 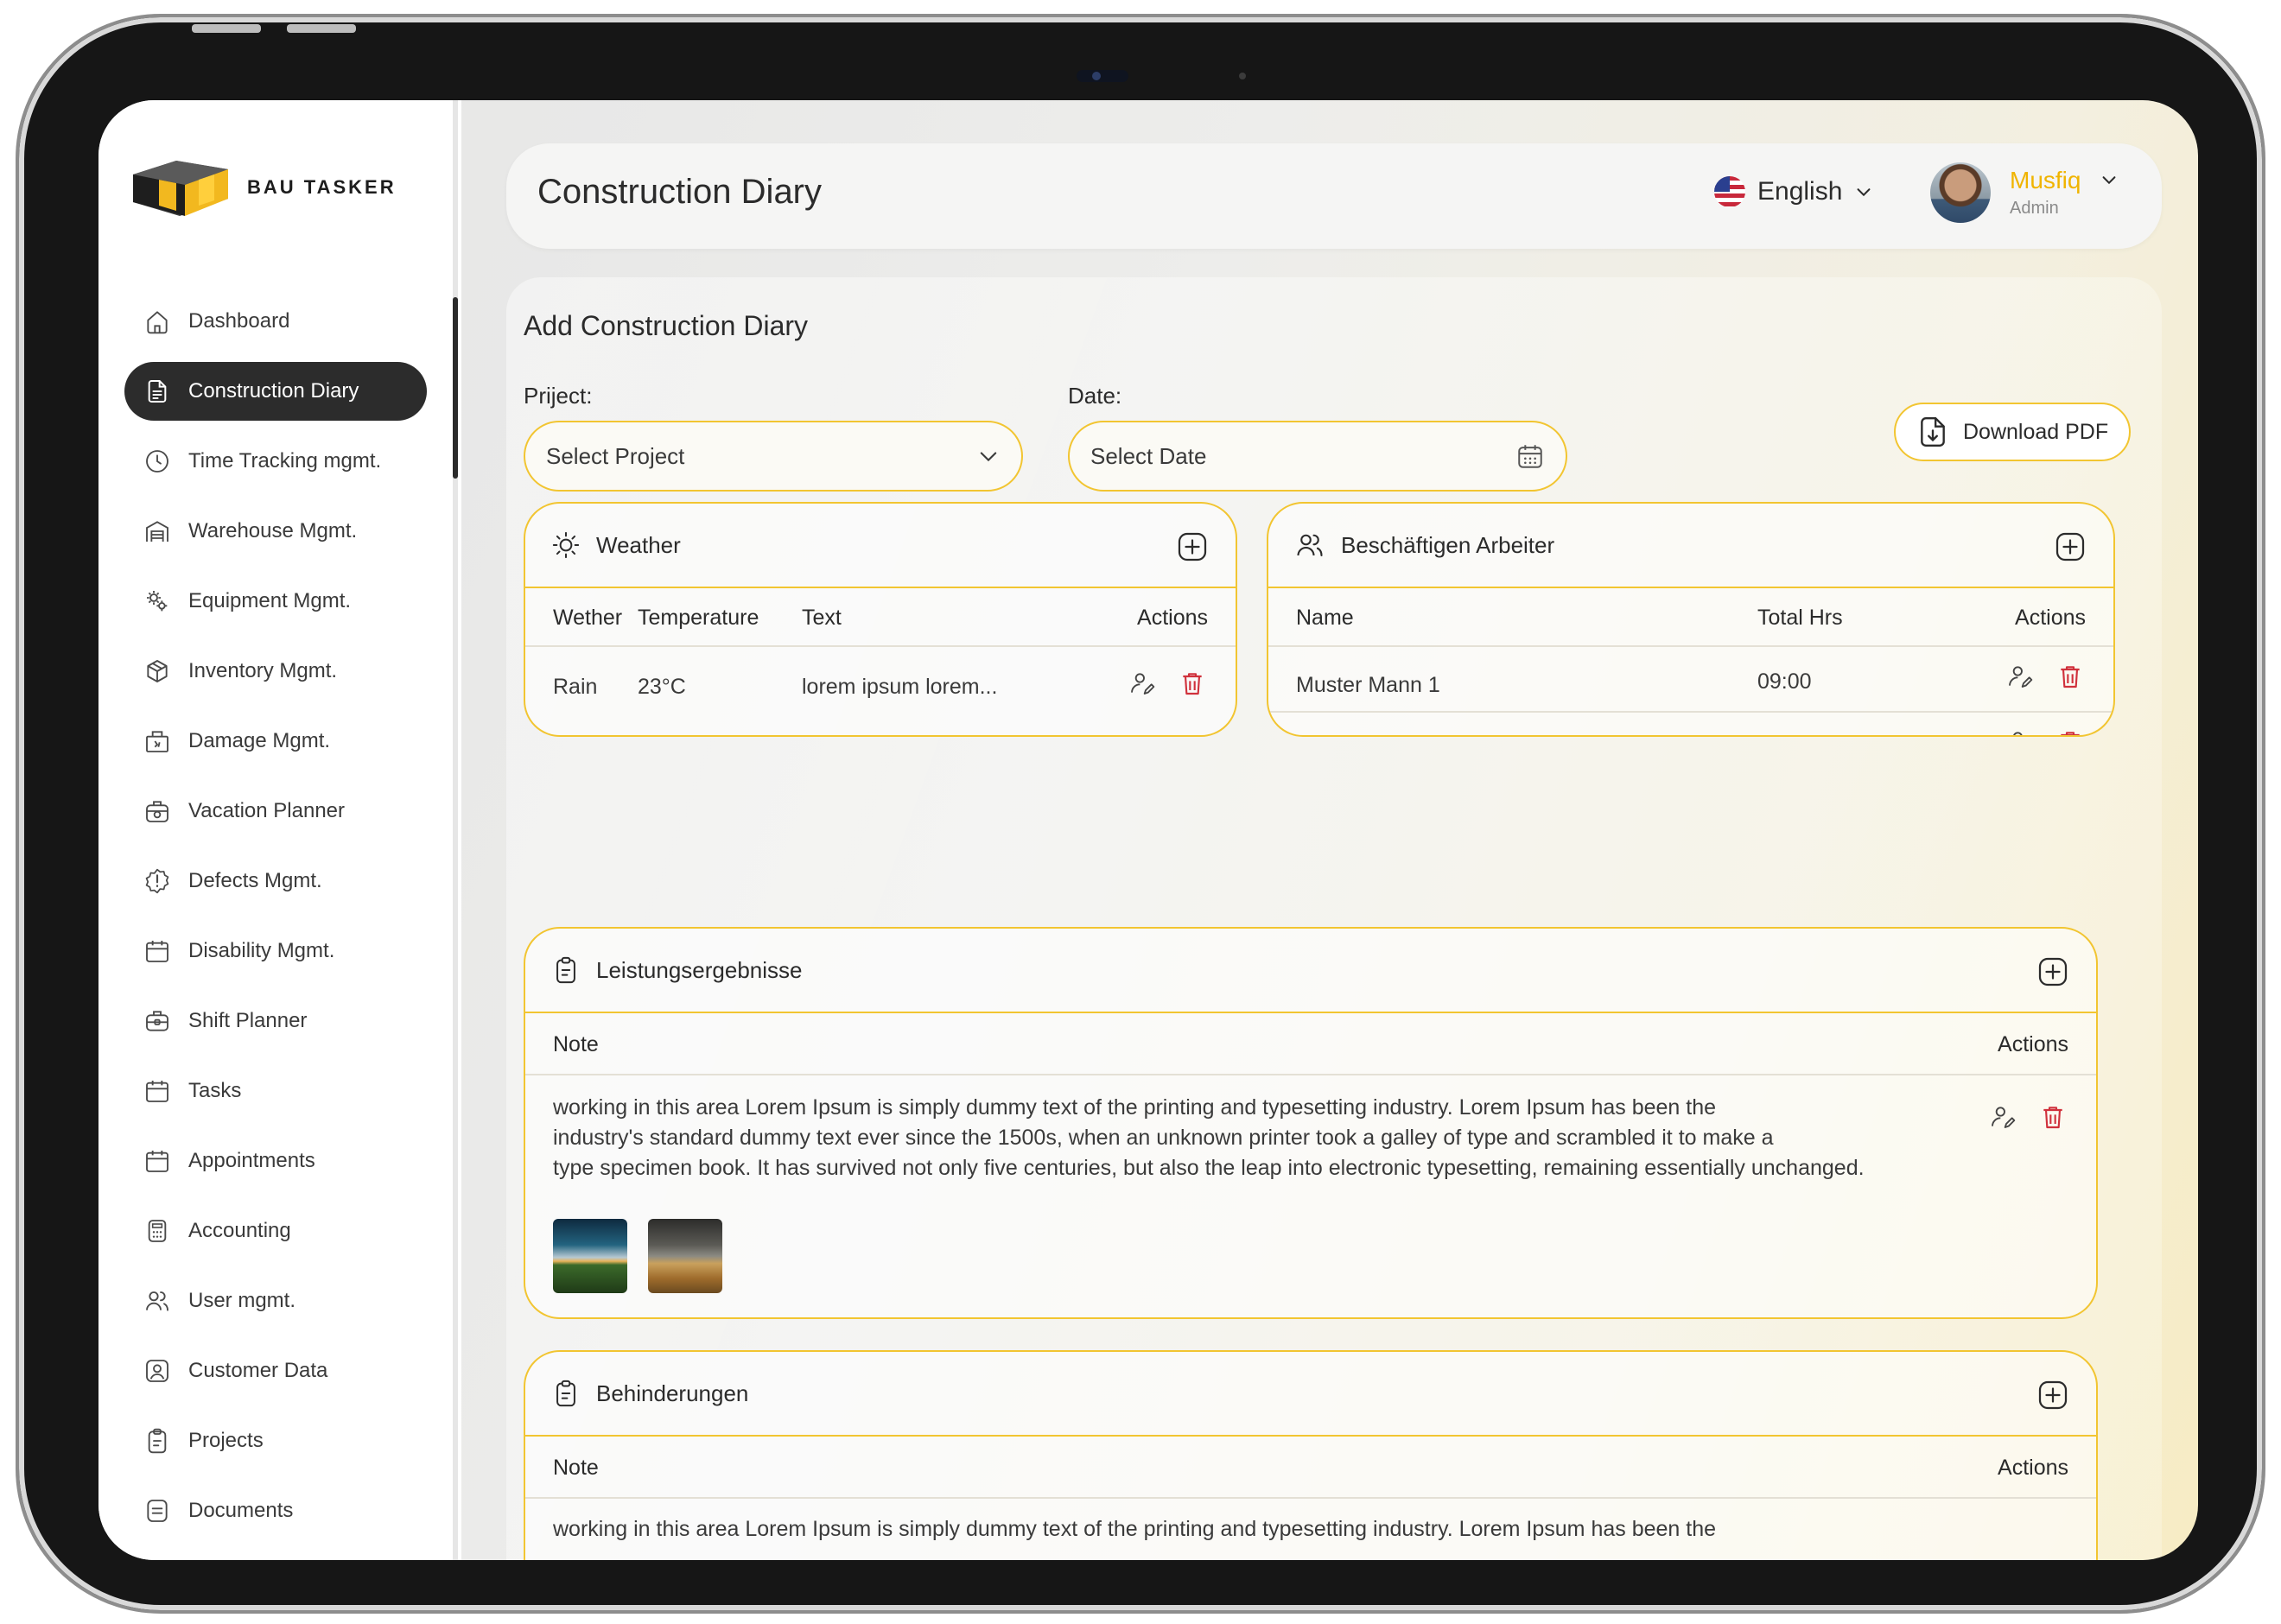 What do you see at coordinates (455, 388) in the screenshot?
I see `sidebar-scrollbar` at bounding box center [455, 388].